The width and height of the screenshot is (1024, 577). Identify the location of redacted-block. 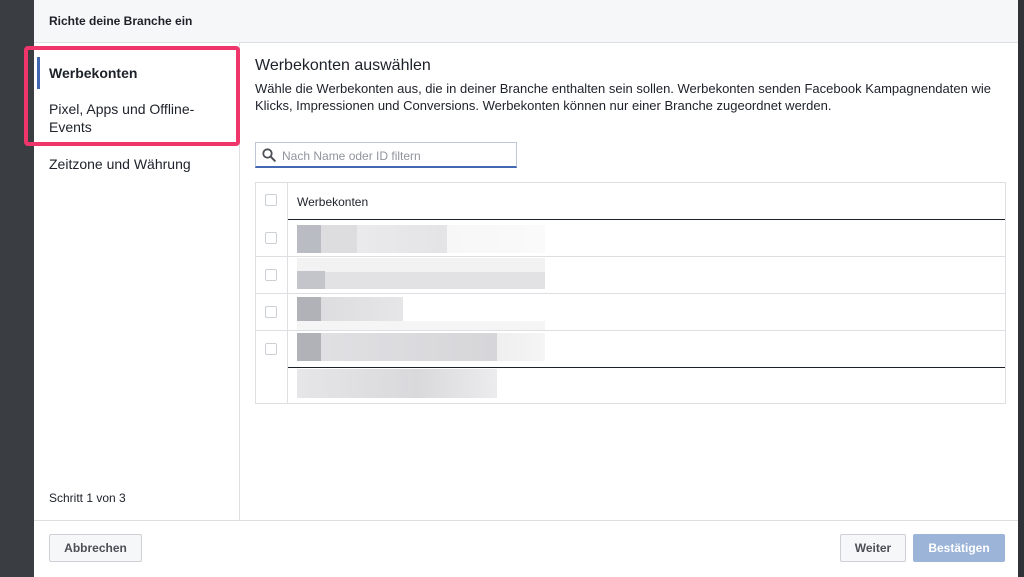
(311, 280).